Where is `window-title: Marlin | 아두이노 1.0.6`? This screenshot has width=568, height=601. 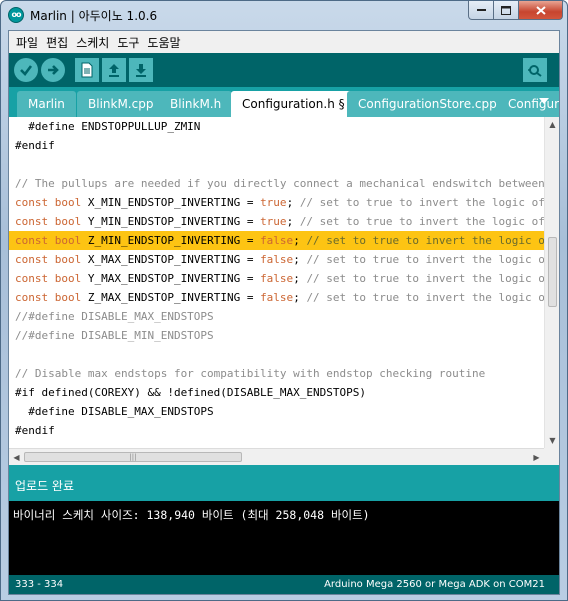
window-title: Marlin | 아두이노 1.0.6 is located at coordinates (94, 16).